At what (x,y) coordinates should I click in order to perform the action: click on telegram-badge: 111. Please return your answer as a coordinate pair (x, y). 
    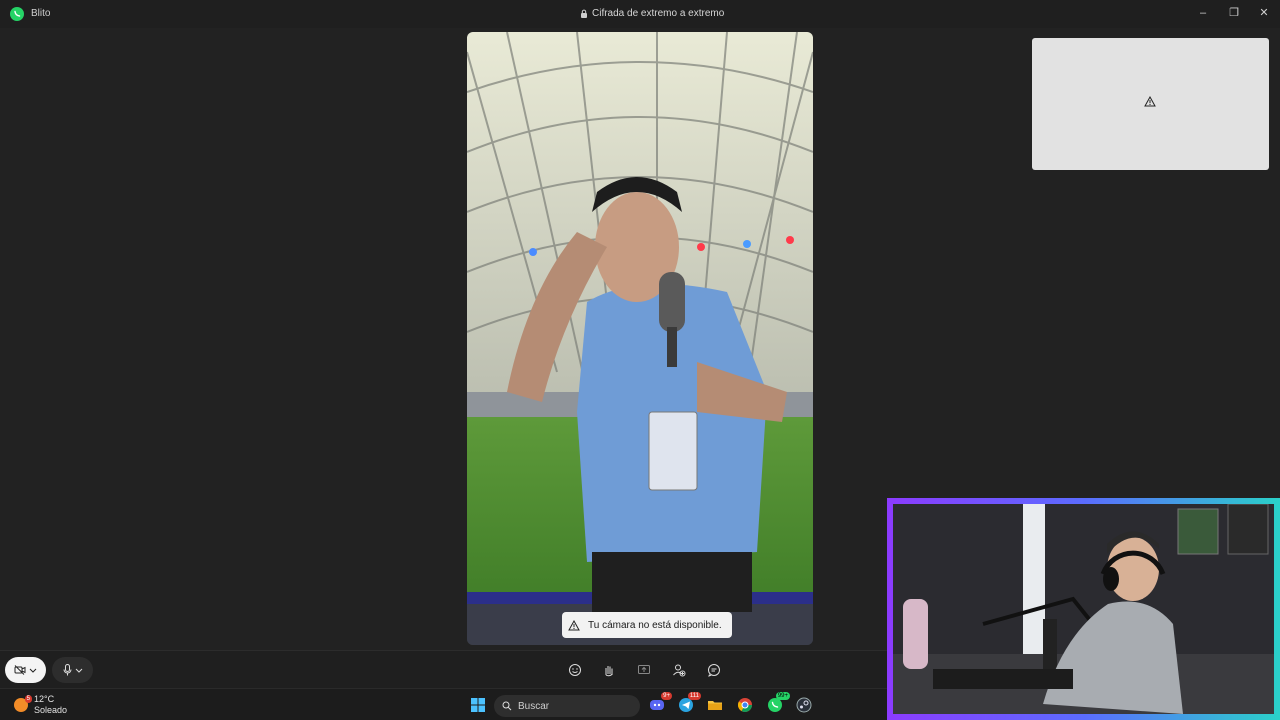
    Looking at the image, I should click on (694, 696).